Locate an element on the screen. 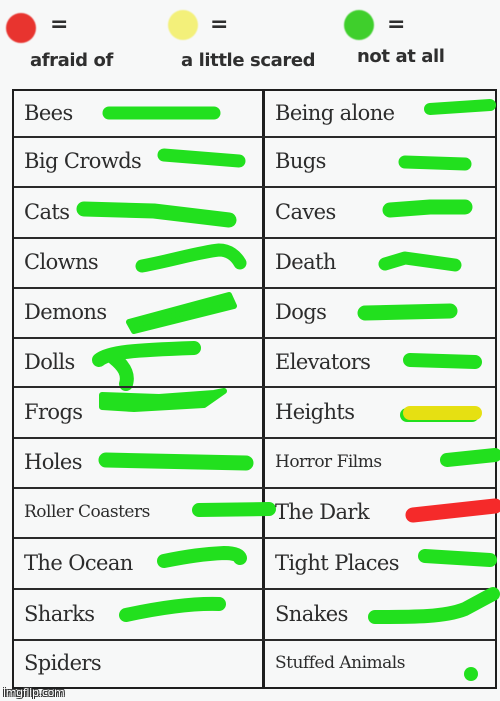 The width and height of the screenshot is (500, 701). fear-label: Being alone is located at coordinates (335, 113).